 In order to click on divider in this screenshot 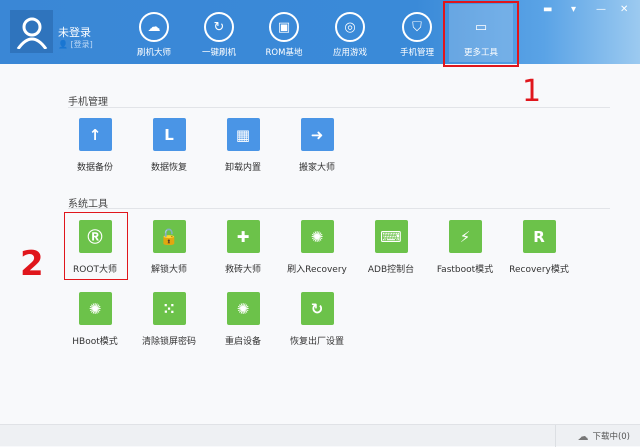, I will do `click(339, 208)`.